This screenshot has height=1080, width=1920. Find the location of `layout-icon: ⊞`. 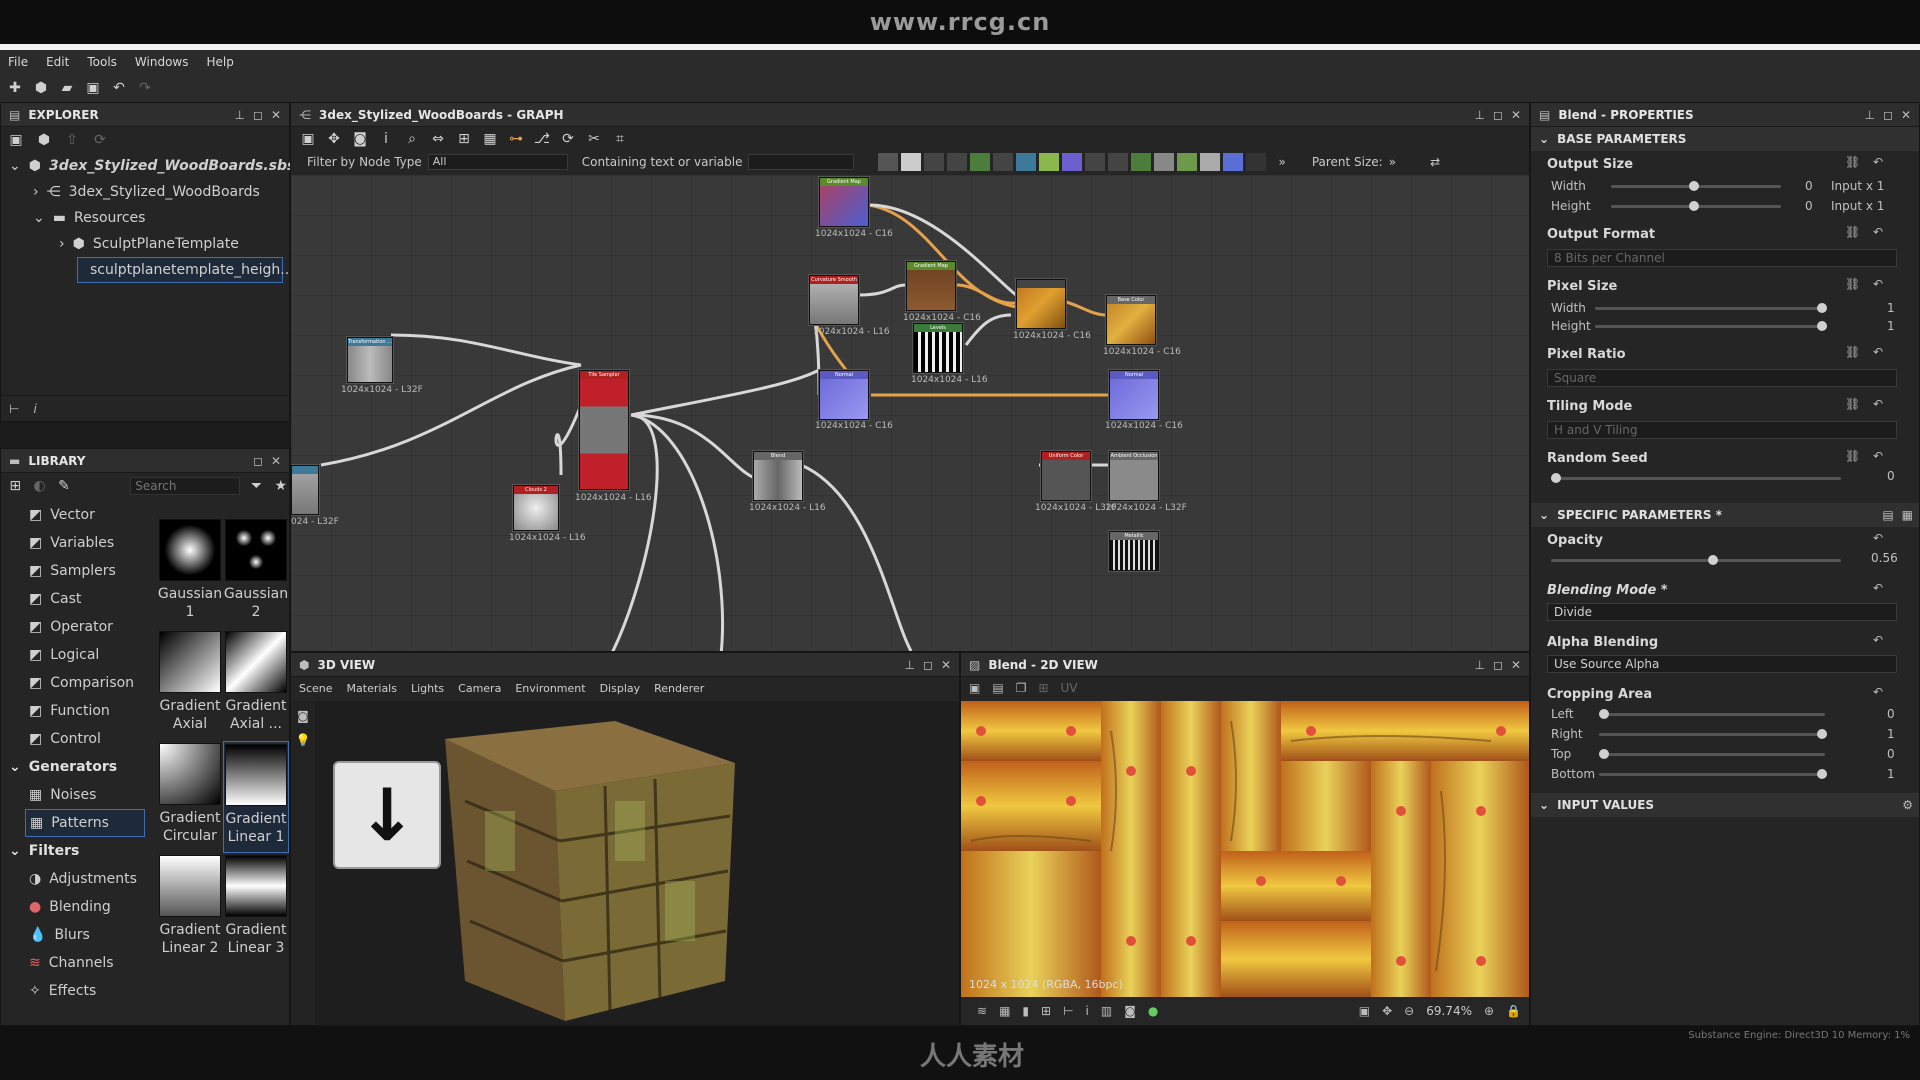

layout-icon: ⊞ is located at coordinates (464, 139).